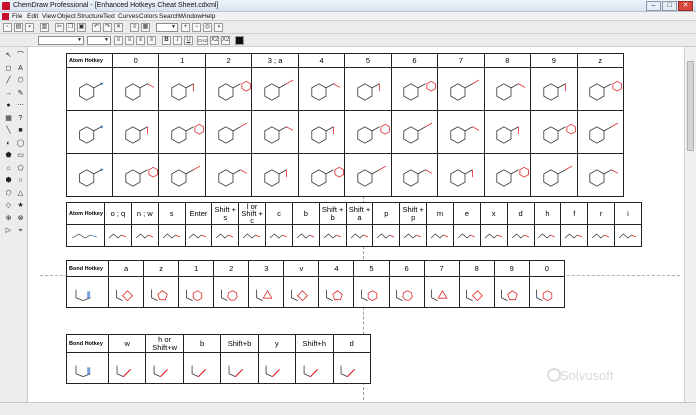  What do you see at coordinates (81, 27) in the screenshot?
I see `paste-icon: ▣` at bounding box center [81, 27].